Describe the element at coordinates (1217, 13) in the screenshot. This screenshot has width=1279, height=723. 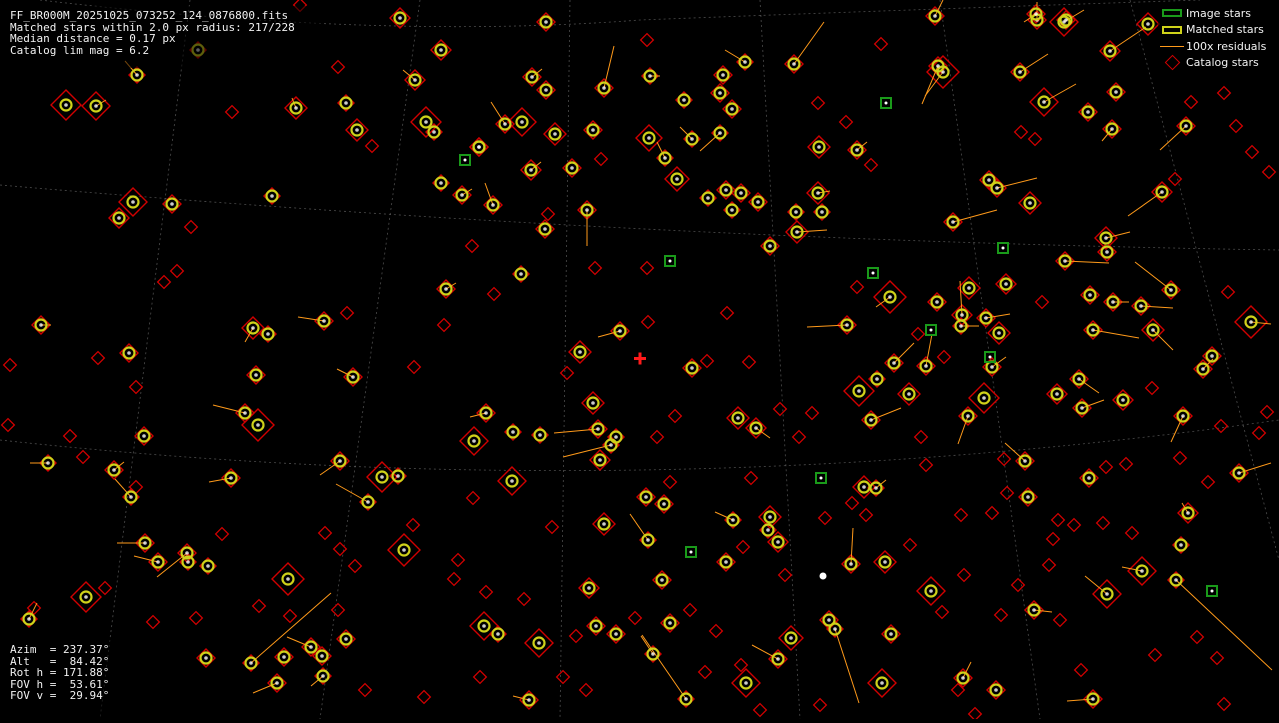
I see `legend-item-image-stars: Image stars` at that location.